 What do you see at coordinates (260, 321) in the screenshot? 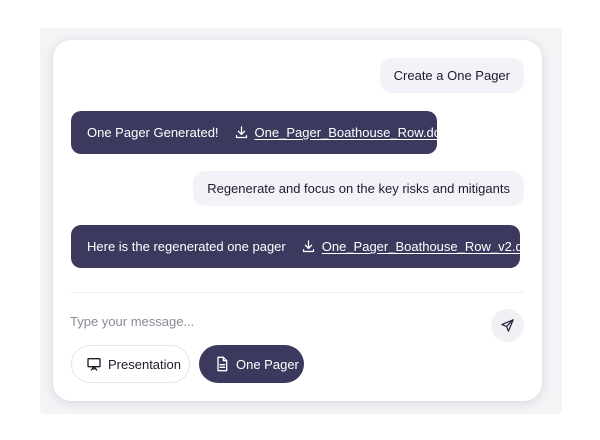
I see `message-input` at bounding box center [260, 321].